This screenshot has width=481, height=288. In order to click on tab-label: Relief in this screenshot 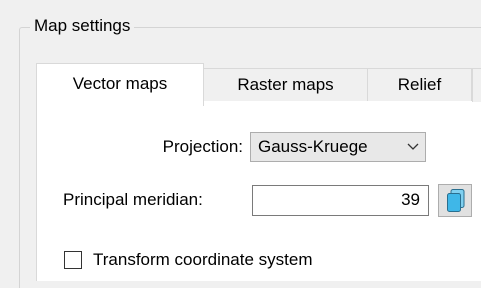, I will do `click(419, 84)`.